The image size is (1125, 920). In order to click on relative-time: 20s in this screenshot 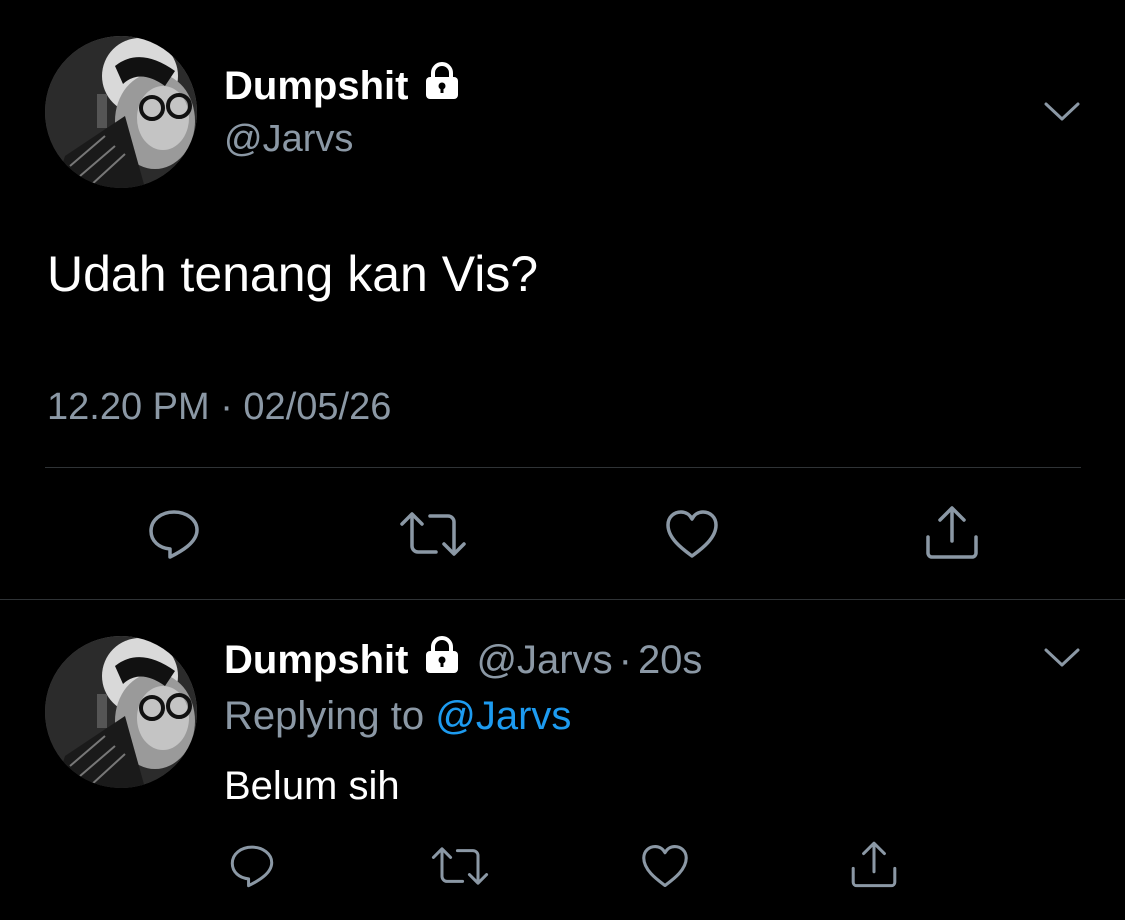, I will do `click(670, 660)`.